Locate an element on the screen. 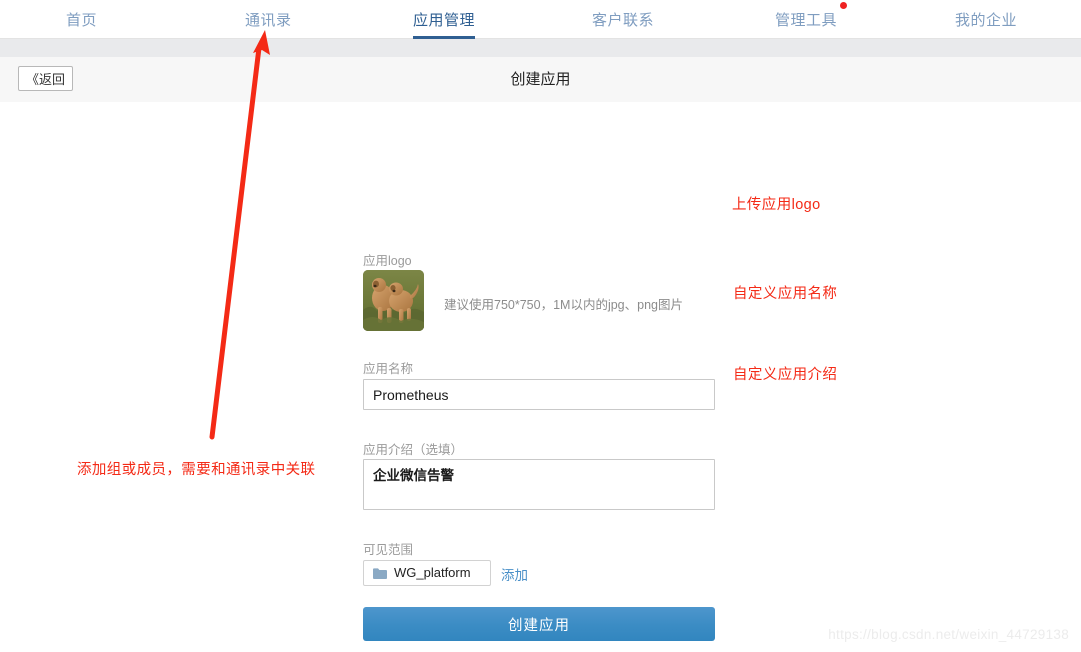  app-name-label: 应用名称 is located at coordinates (388, 369).